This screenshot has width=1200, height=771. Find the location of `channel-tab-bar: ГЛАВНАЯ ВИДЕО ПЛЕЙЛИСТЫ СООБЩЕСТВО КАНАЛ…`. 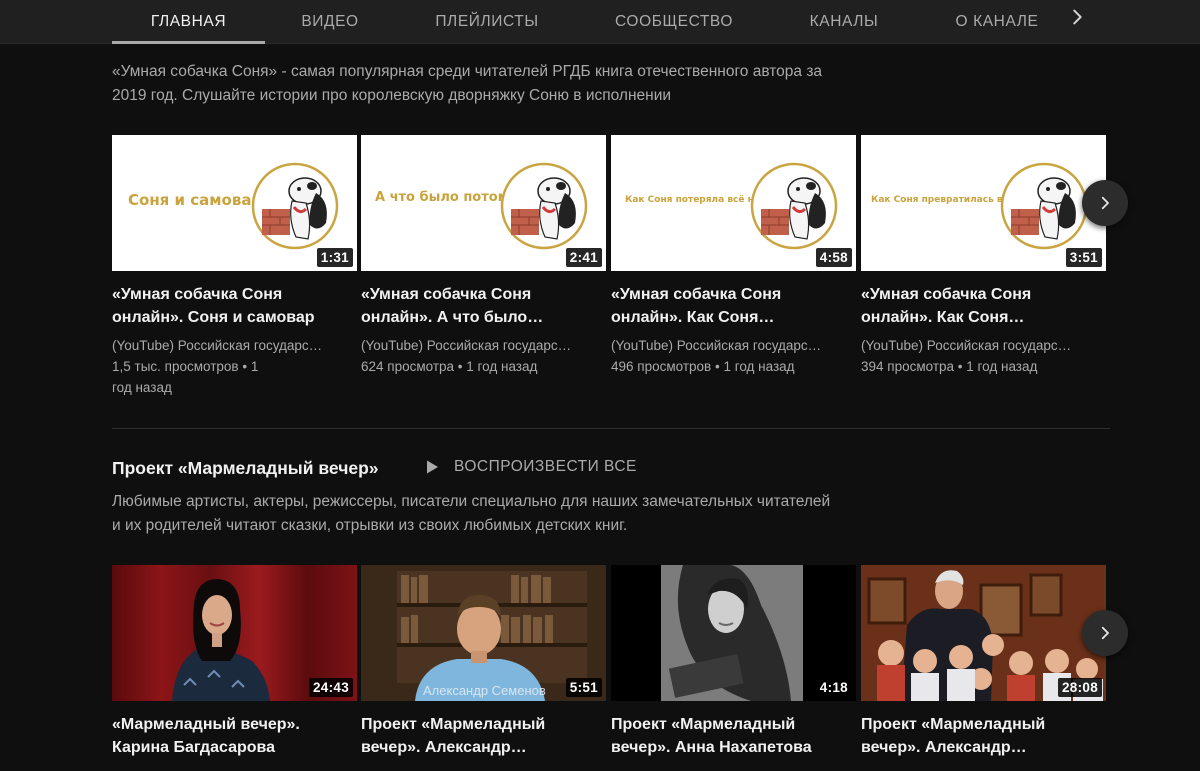

channel-tab-bar: ГЛАВНАЯ ВИДЕО ПЛЕЙЛИСТЫ СООБЩЕСТВО КАНАЛ… is located at coordinates (600, 22).